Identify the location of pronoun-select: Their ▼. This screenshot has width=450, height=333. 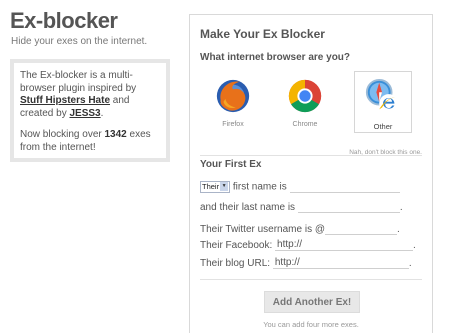
(215, 187).